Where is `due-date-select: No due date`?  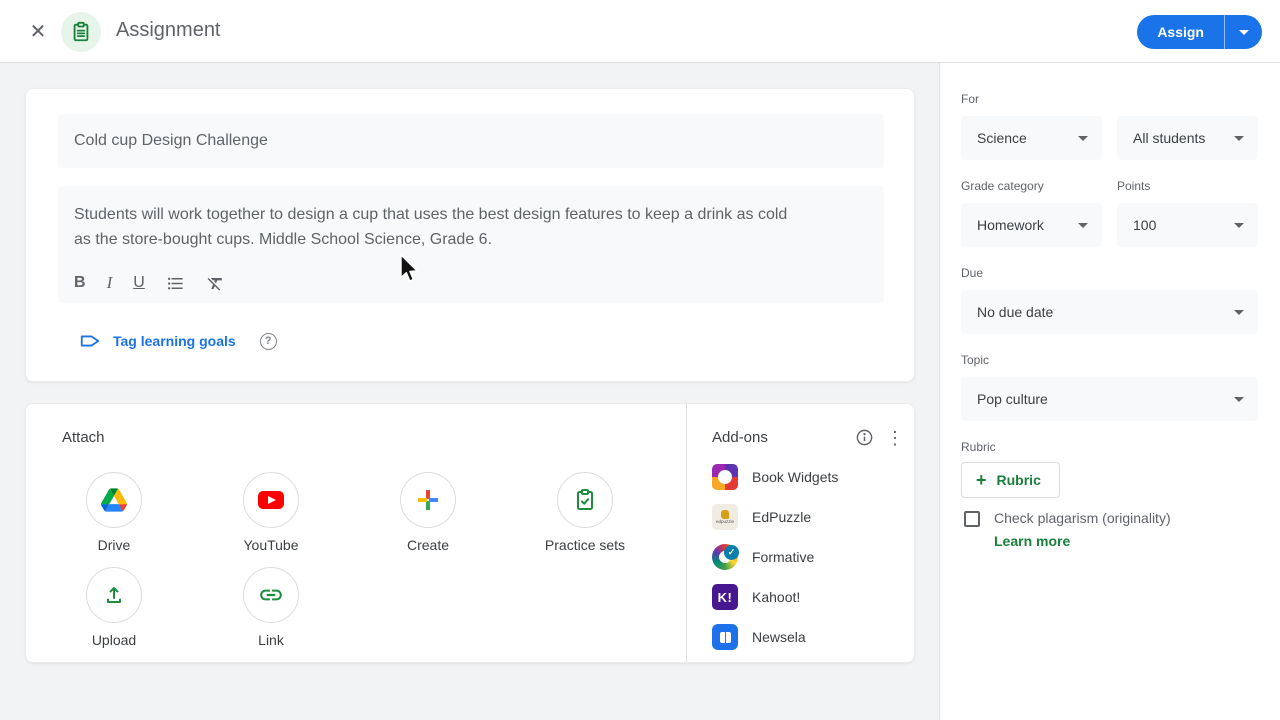 due-date-select: No due date is located at coordinates (1109, 312).